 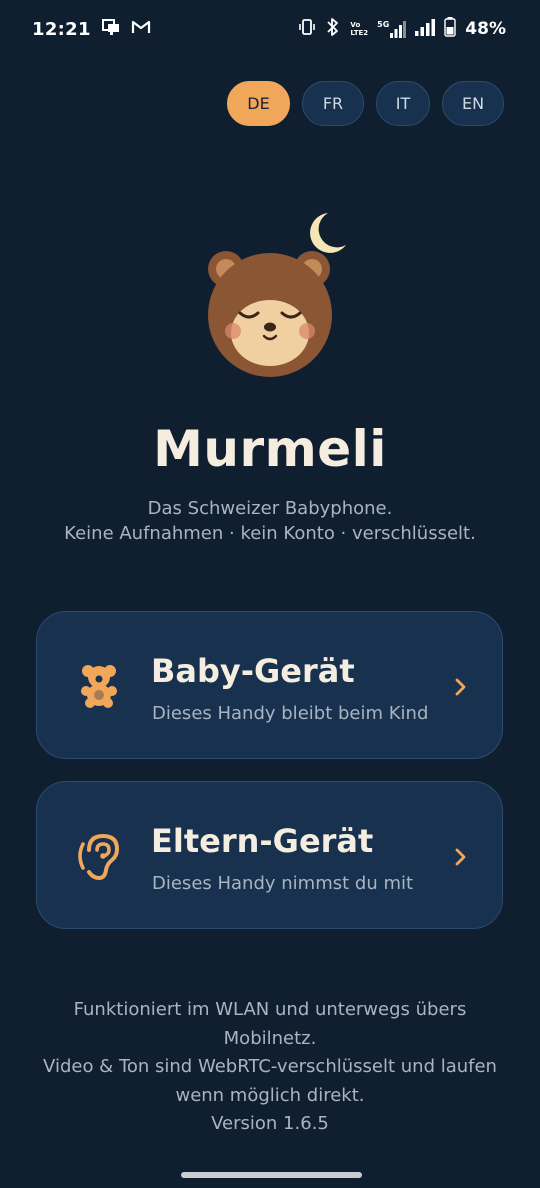 I want to click on language-button-it: IT, so click(x=403, y=103).